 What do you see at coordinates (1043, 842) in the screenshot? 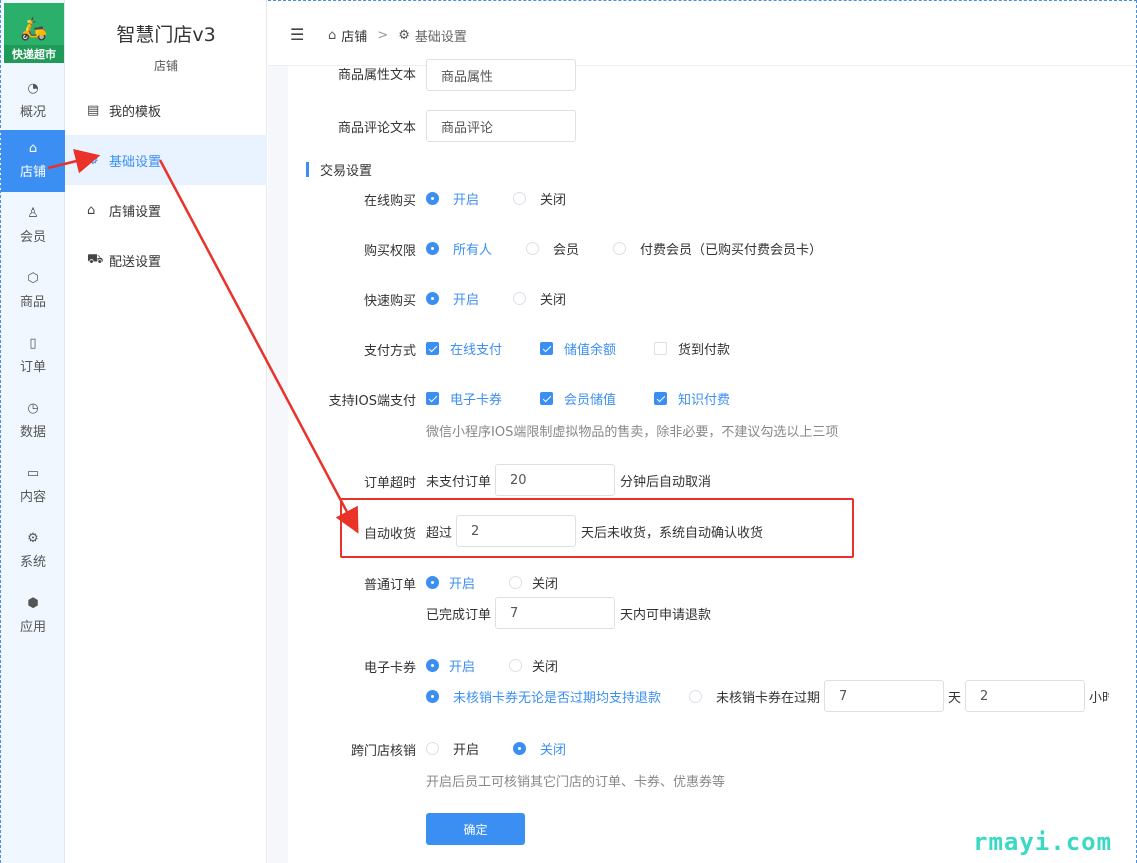
I see `watermark: rmayi.com` at bounding box center [1043, 842].